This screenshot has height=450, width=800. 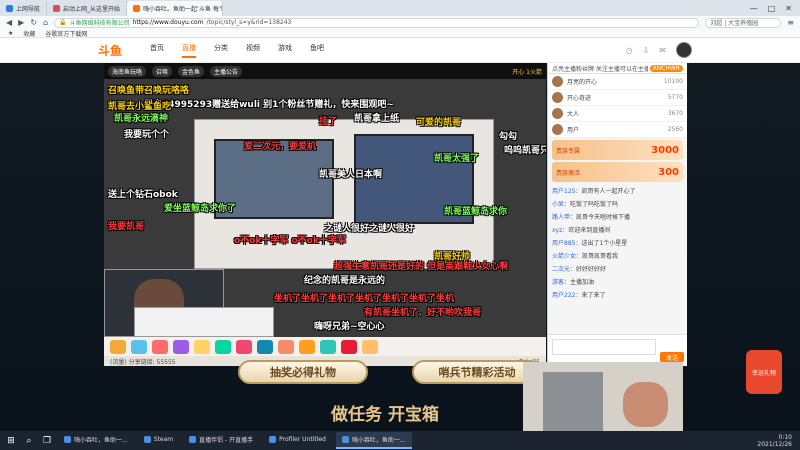 I want to click on message-icon: ✉, so click(x=662, y=50).